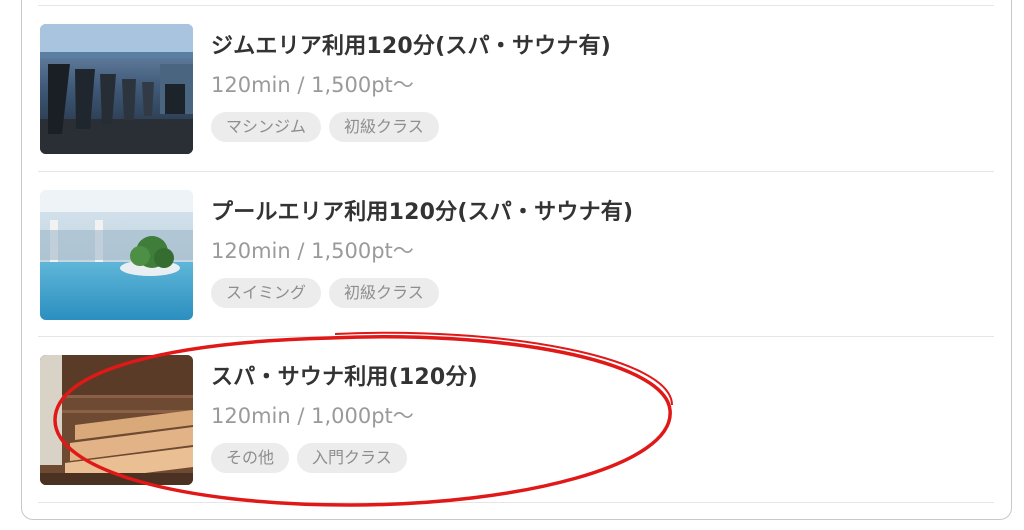  What do you see at coordinates (312, 416) in the screenshot?
I see `item-duration-price: 120min / 1,000pt～` at bounding box center [312, 416].